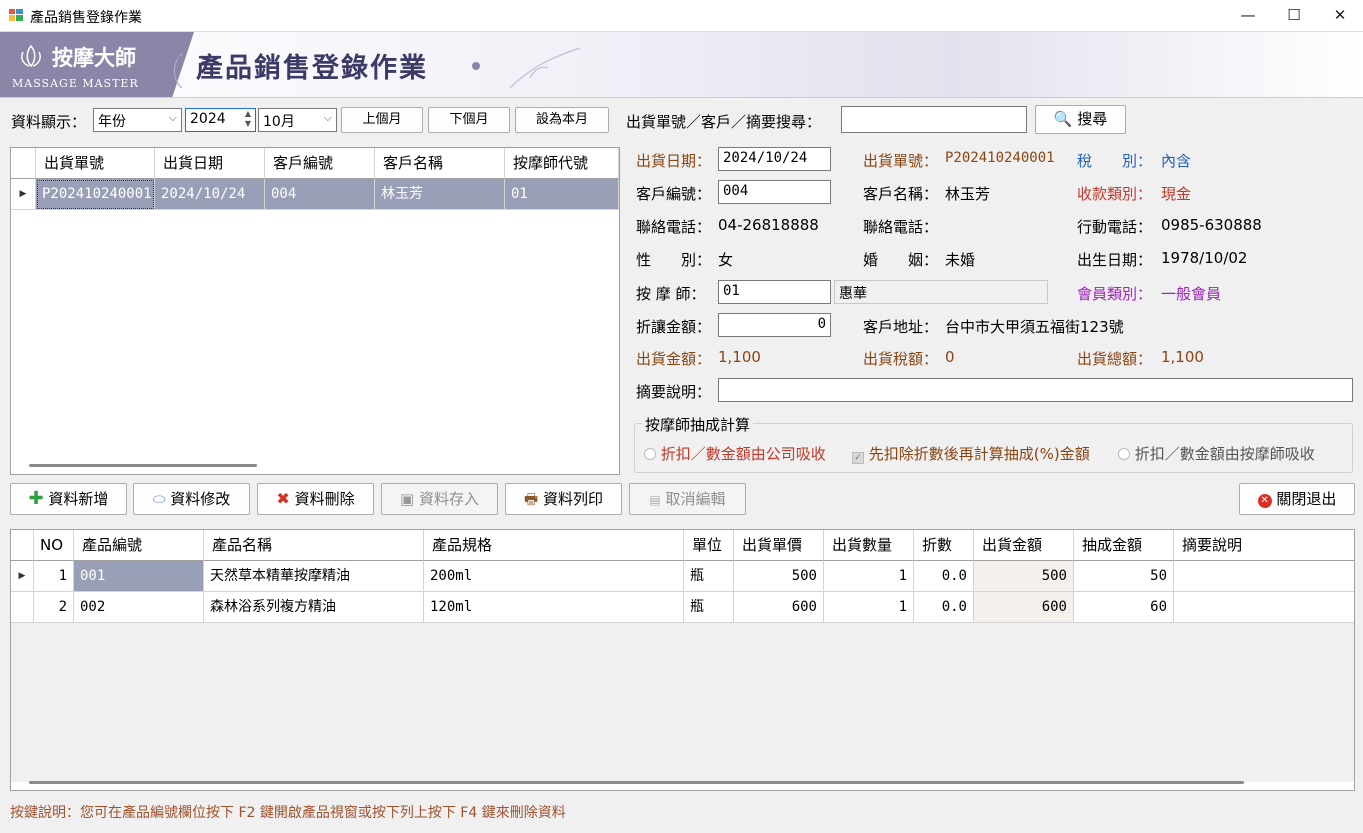 This screenshot has height=833, width=1363. What do you see at coordinates (469, 120) in the screenshot?
I see `next-month-button: 下個月` at bounding box center [469, 120].